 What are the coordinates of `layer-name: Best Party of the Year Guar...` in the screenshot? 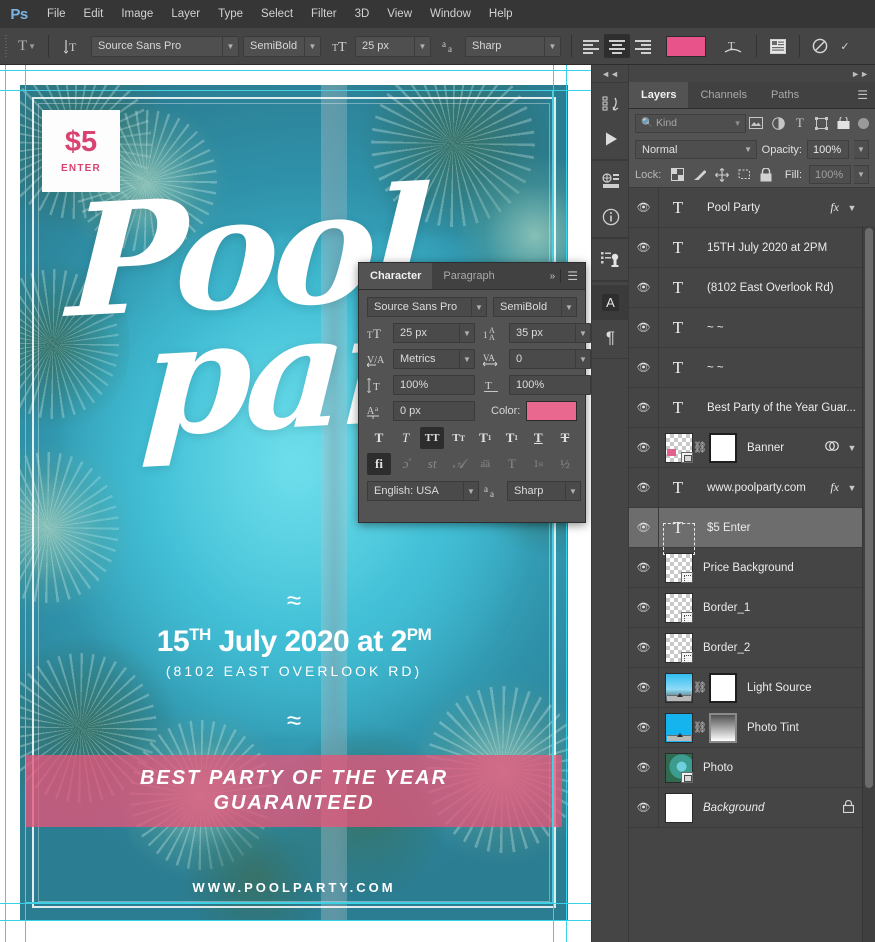 It's located at (779, 408).